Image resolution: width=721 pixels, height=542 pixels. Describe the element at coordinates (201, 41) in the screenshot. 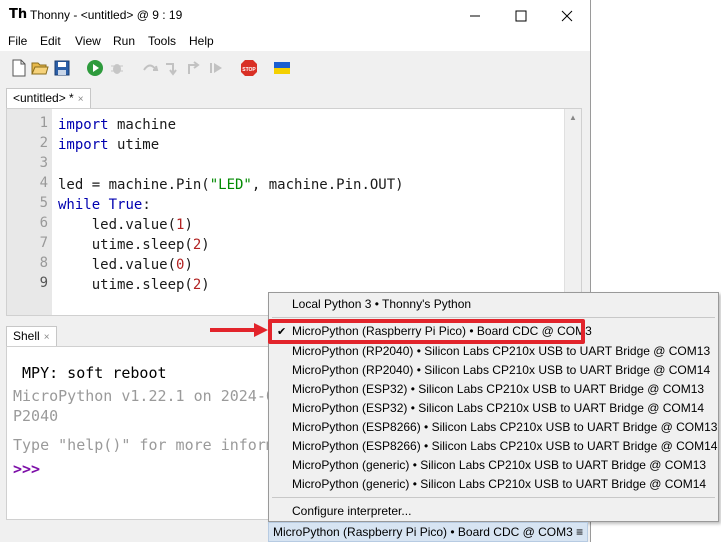

I see `menu-help: Help` at that location.